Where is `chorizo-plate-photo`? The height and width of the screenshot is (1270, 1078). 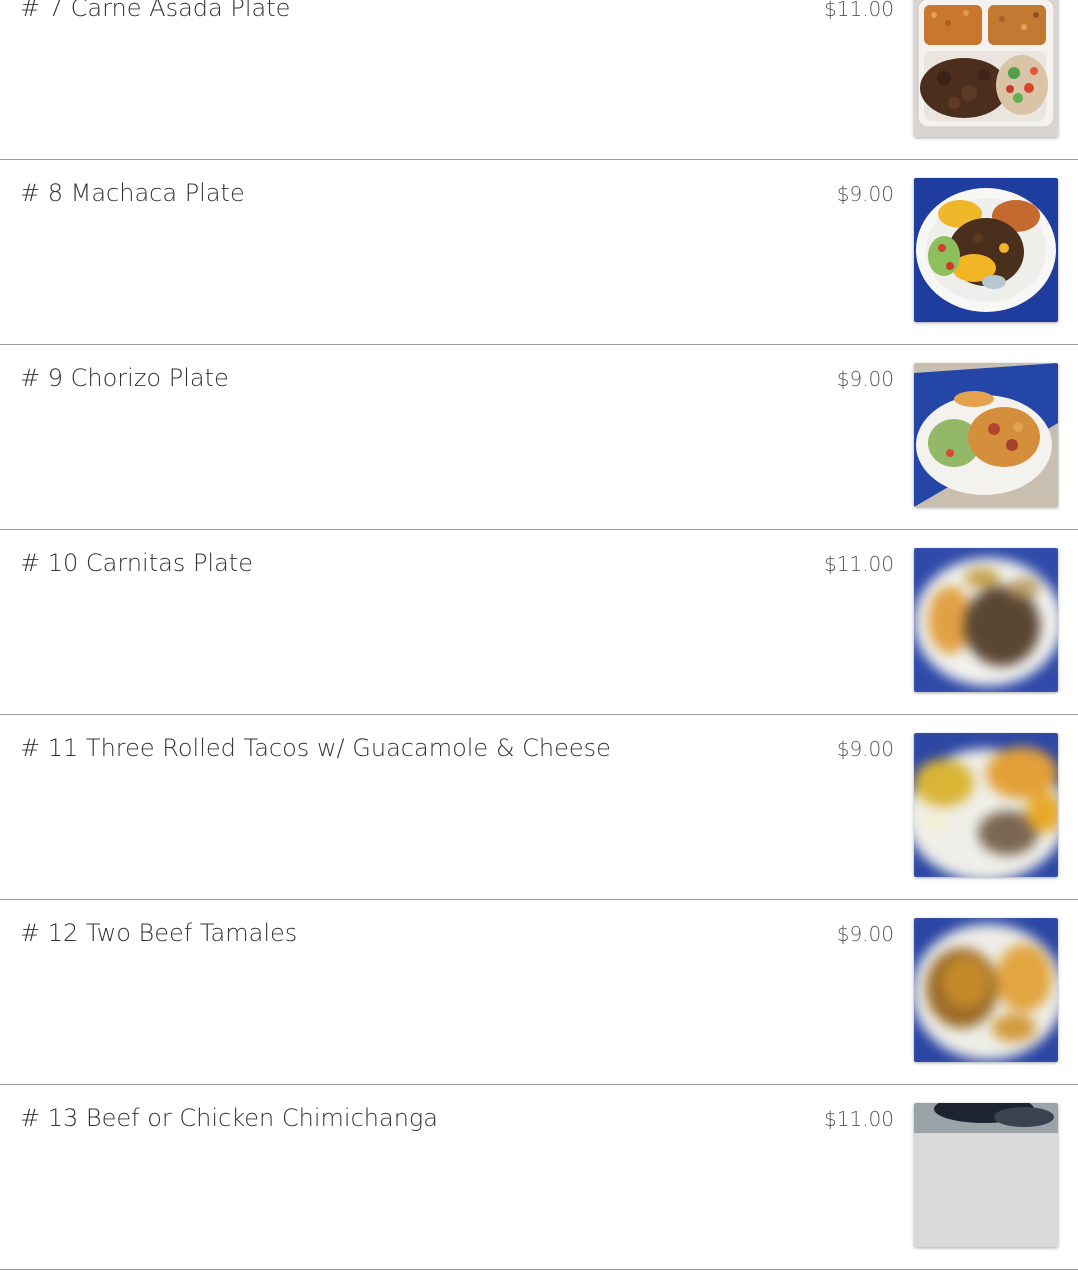
chorizo-plate-photo is located at coordinates (986, 435).